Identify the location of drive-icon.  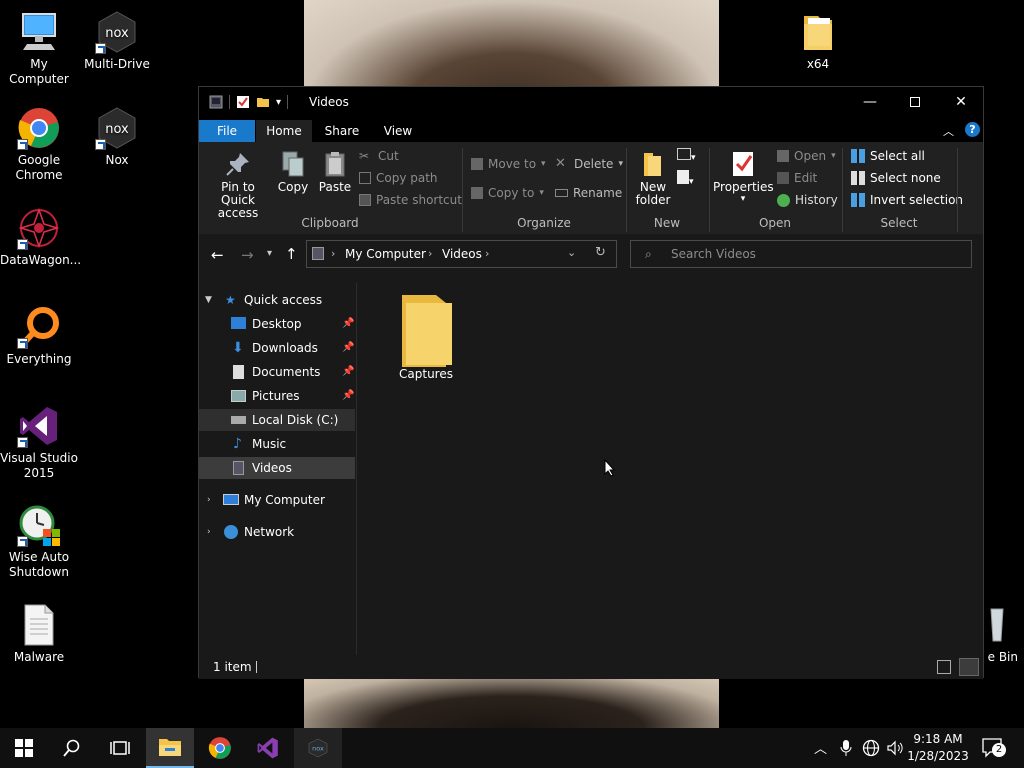
(238, 420).